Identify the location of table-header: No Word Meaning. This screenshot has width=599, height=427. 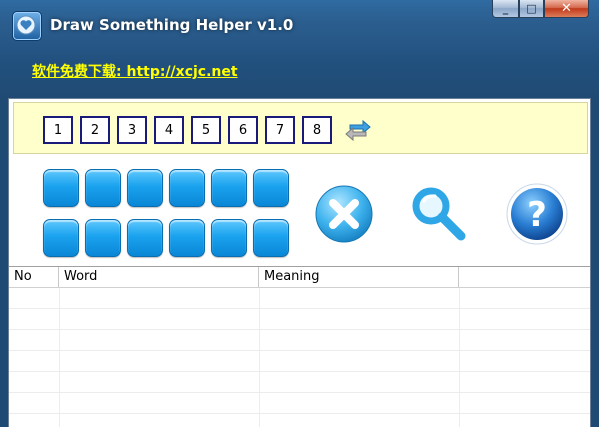
(299, 277).